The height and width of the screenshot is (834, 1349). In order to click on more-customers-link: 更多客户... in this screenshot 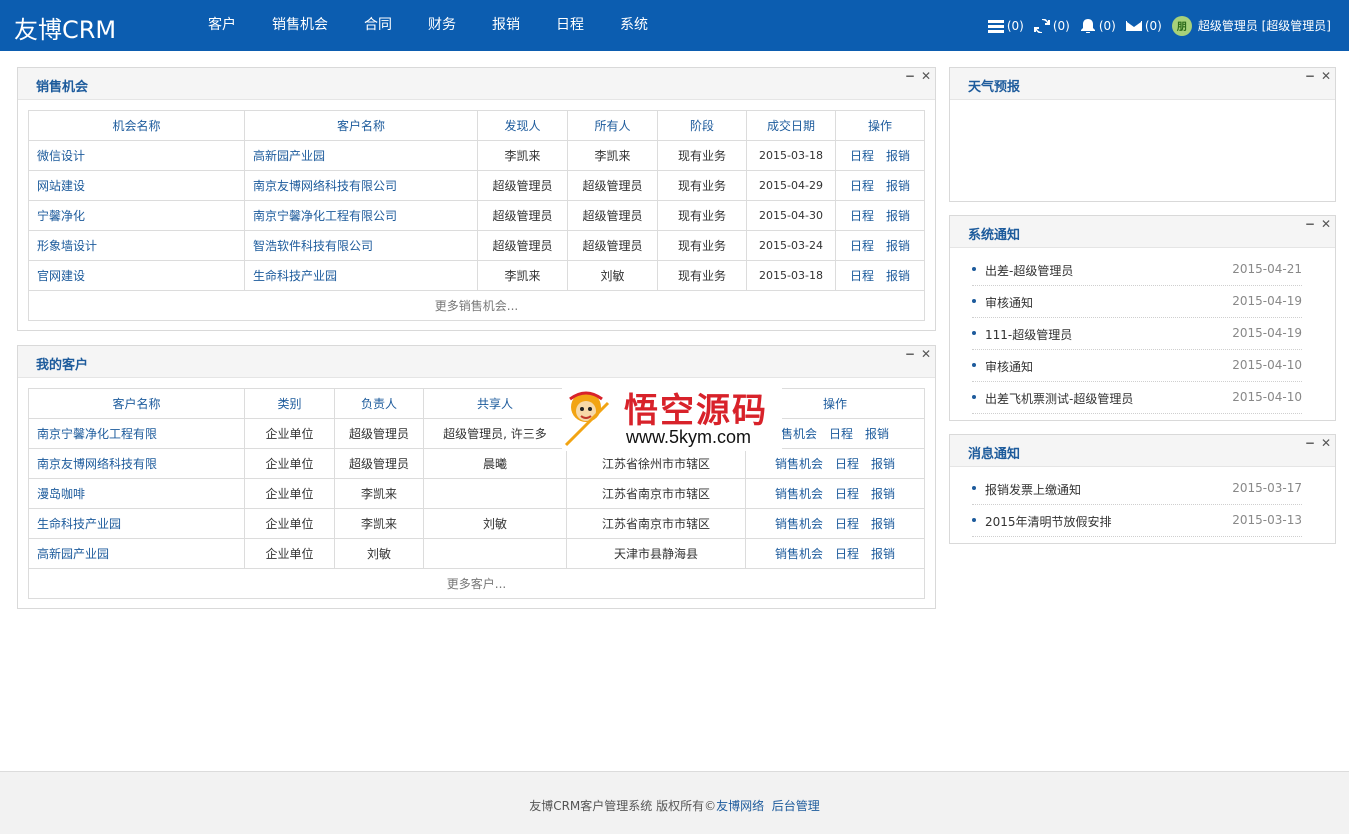, I will do `click(476, 583)`.